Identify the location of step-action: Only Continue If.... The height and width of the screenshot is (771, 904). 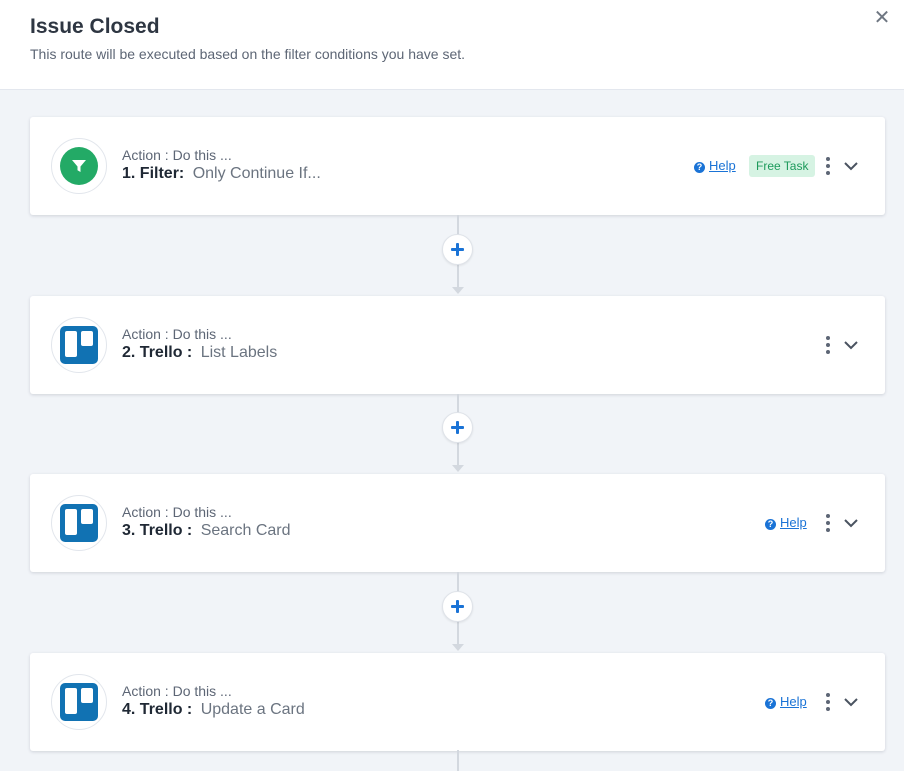
(256, 173).